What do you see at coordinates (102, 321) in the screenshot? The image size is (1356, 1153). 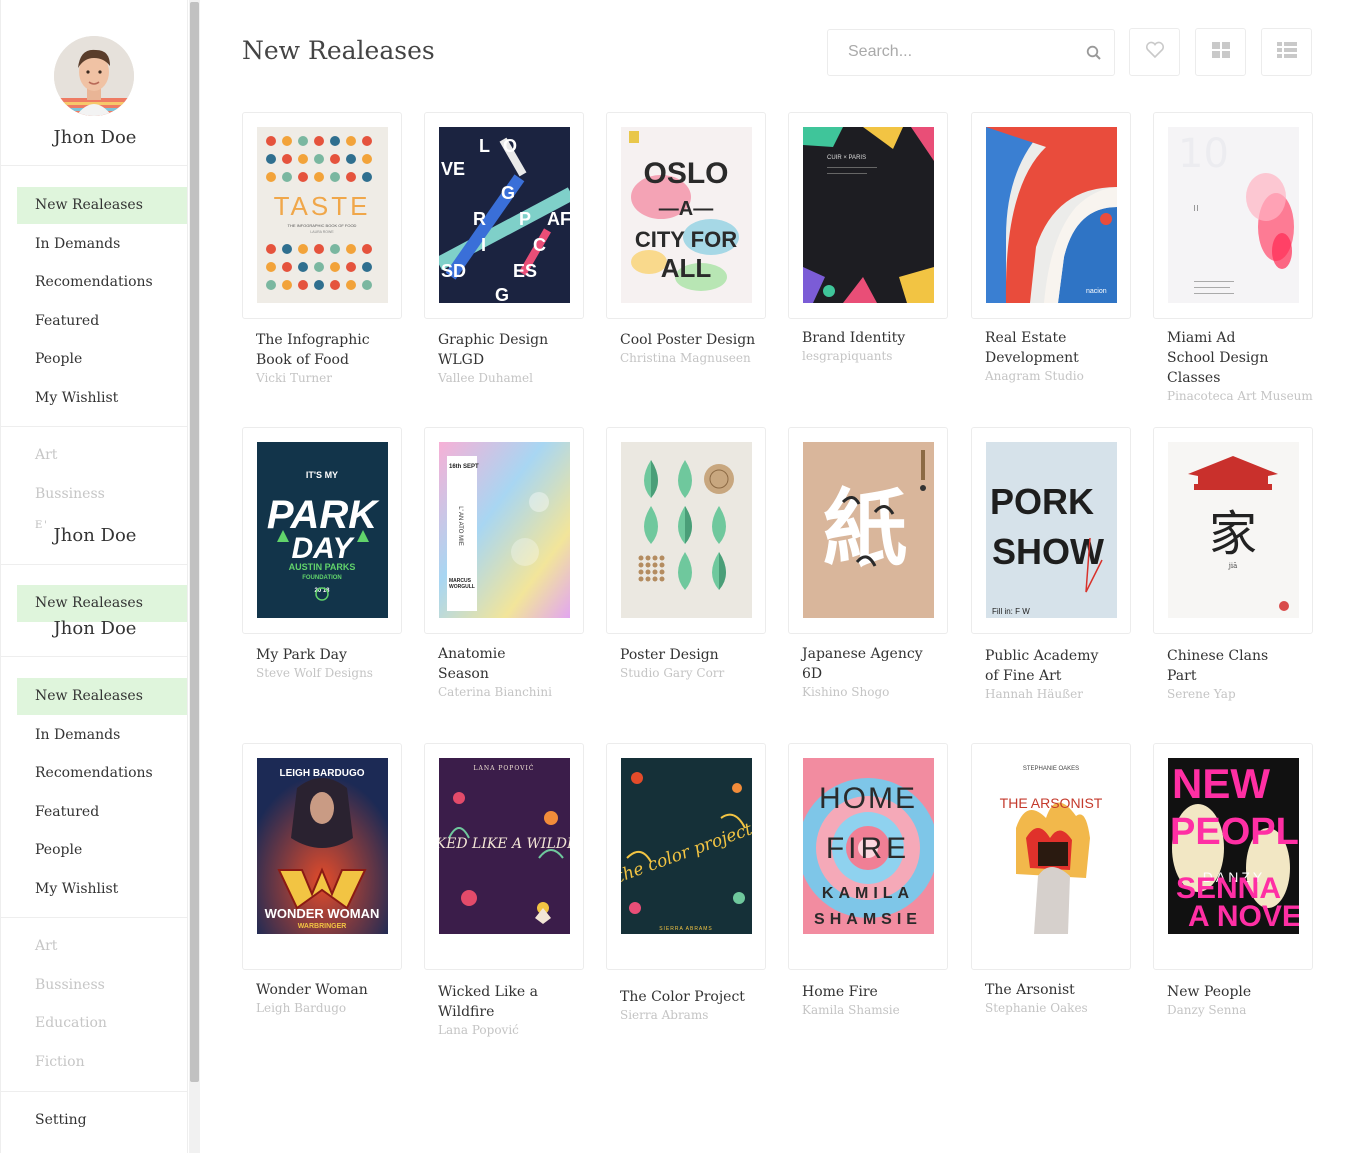 I see `nav-item-menu-3: Featured` at bounding box center [102, 321].